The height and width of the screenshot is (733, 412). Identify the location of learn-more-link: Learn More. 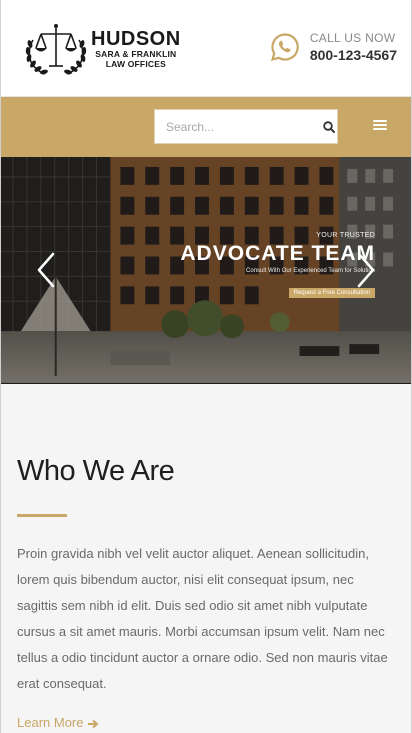
(58, 722).